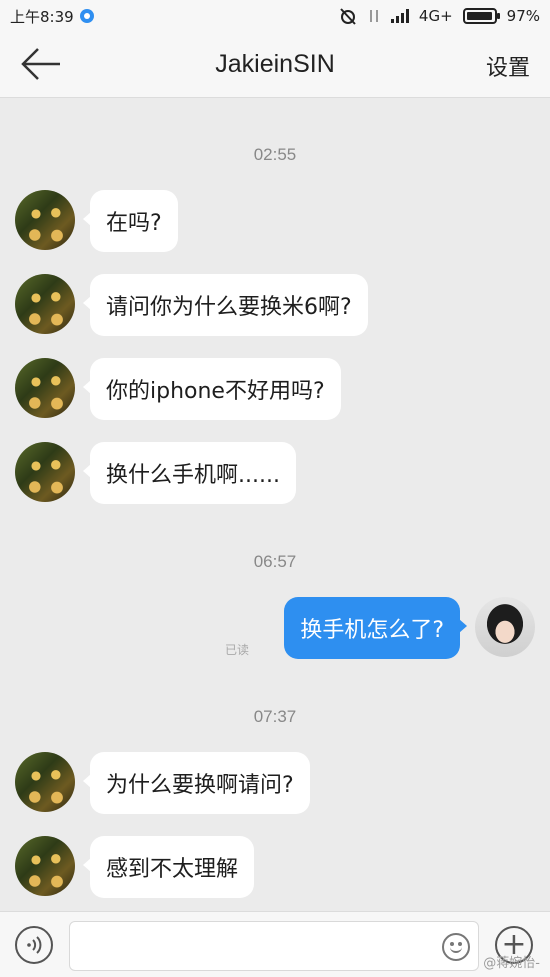 The image size is (550, 977). I want to click on chat-header: JakieinSIN 设置, so click(275, 65).